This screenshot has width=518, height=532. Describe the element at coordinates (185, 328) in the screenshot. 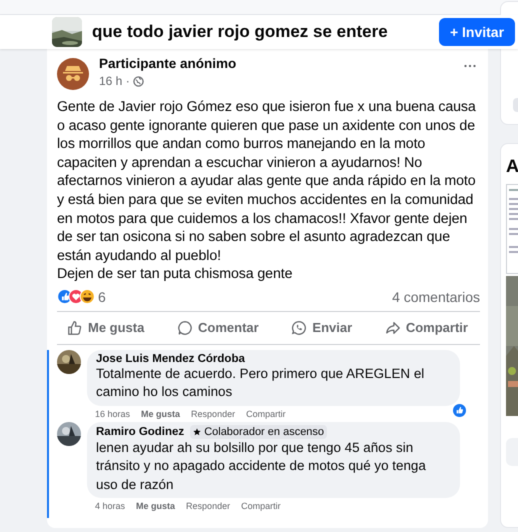

I see `speech-bubble-icon` at that location.